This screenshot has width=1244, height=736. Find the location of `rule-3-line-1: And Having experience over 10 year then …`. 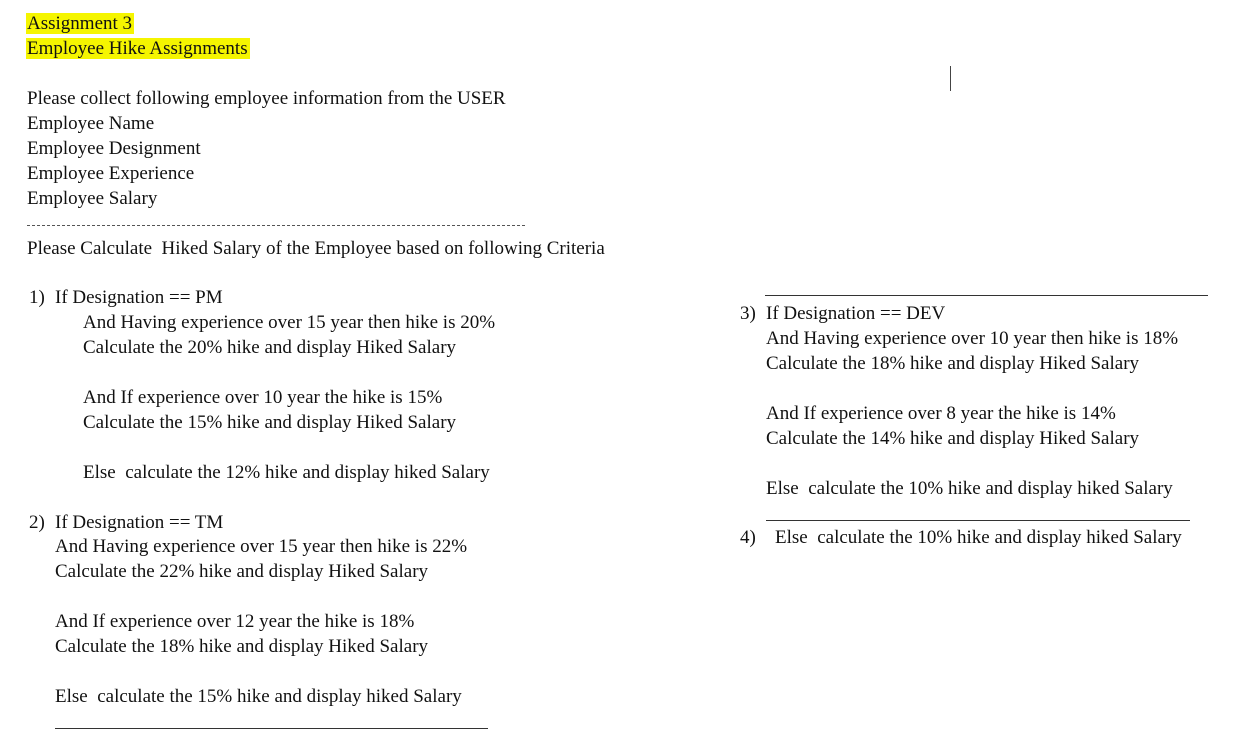

rule-3-line-1: And Having experience over 10 year then … is located at coordinates (972, 338).